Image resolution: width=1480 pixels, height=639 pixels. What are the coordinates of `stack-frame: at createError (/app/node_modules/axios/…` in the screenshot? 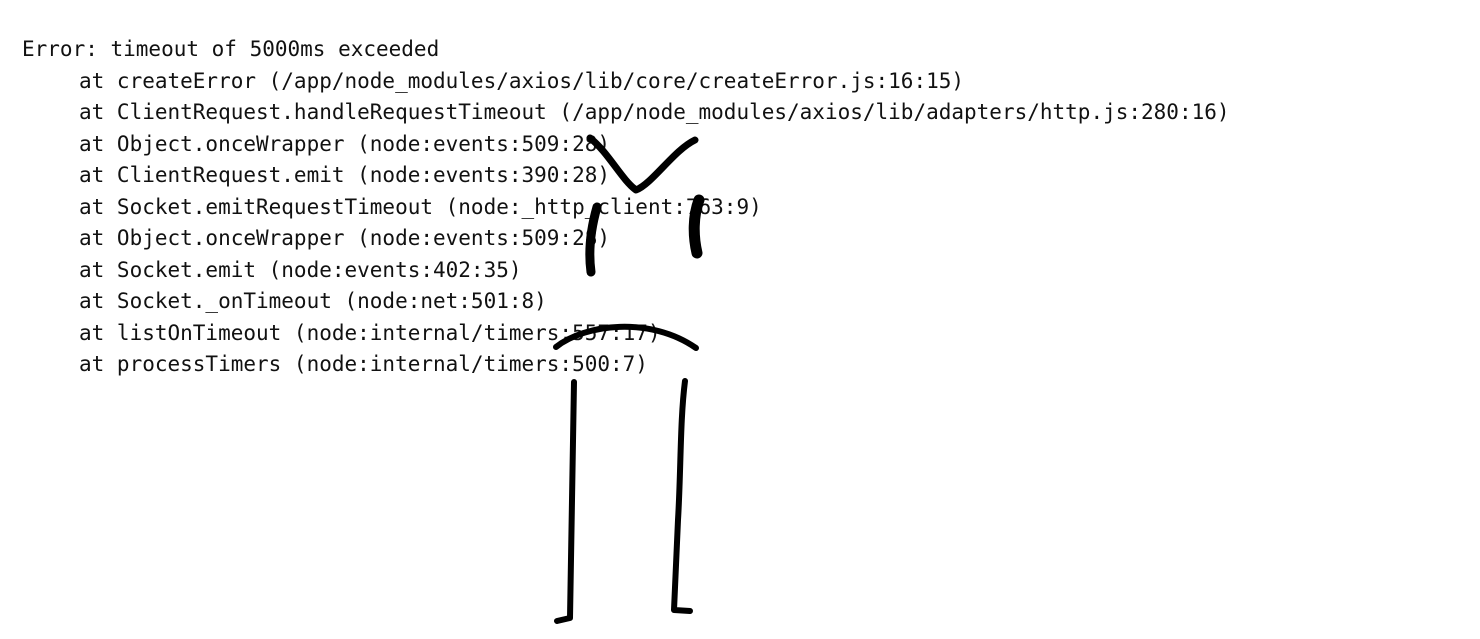 It's located at (522, 80).